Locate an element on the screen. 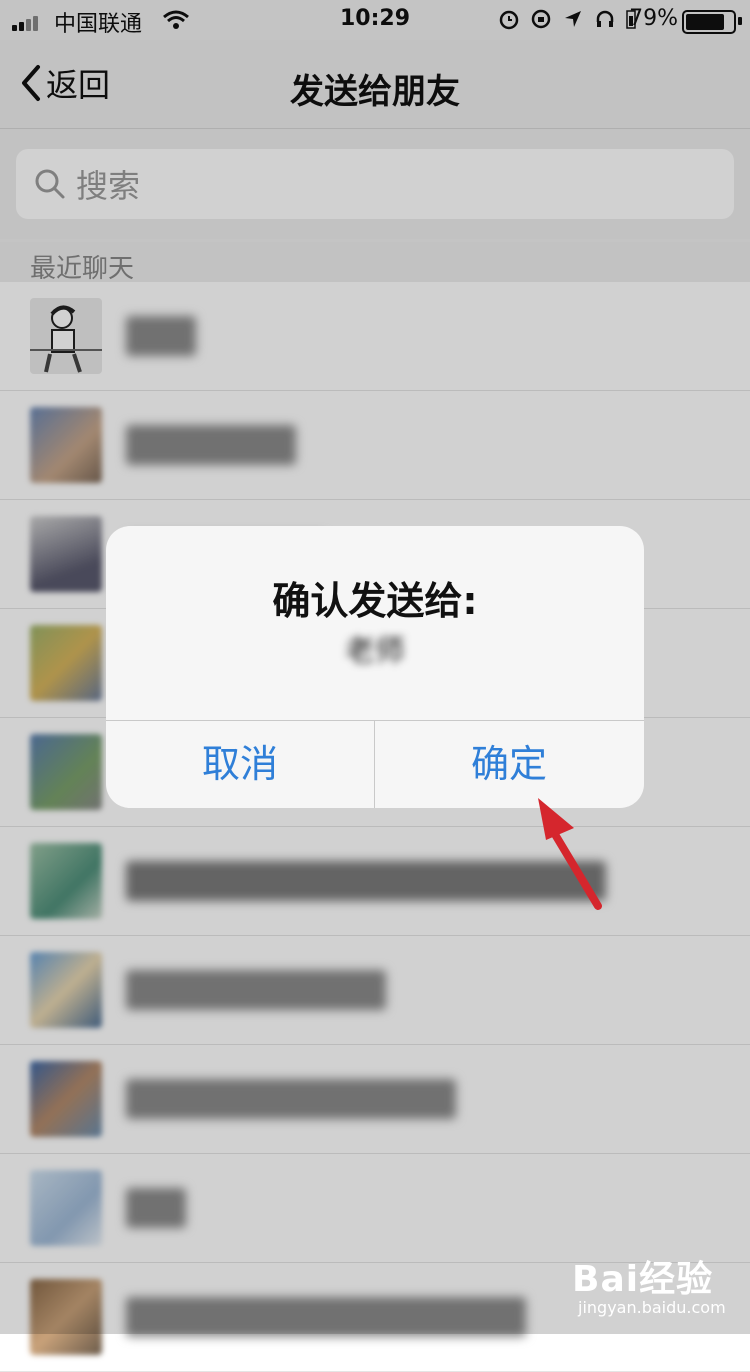 The image size is (750, 1372). watermark-logo: Bai经验 is located at coordinates (643, 1279).